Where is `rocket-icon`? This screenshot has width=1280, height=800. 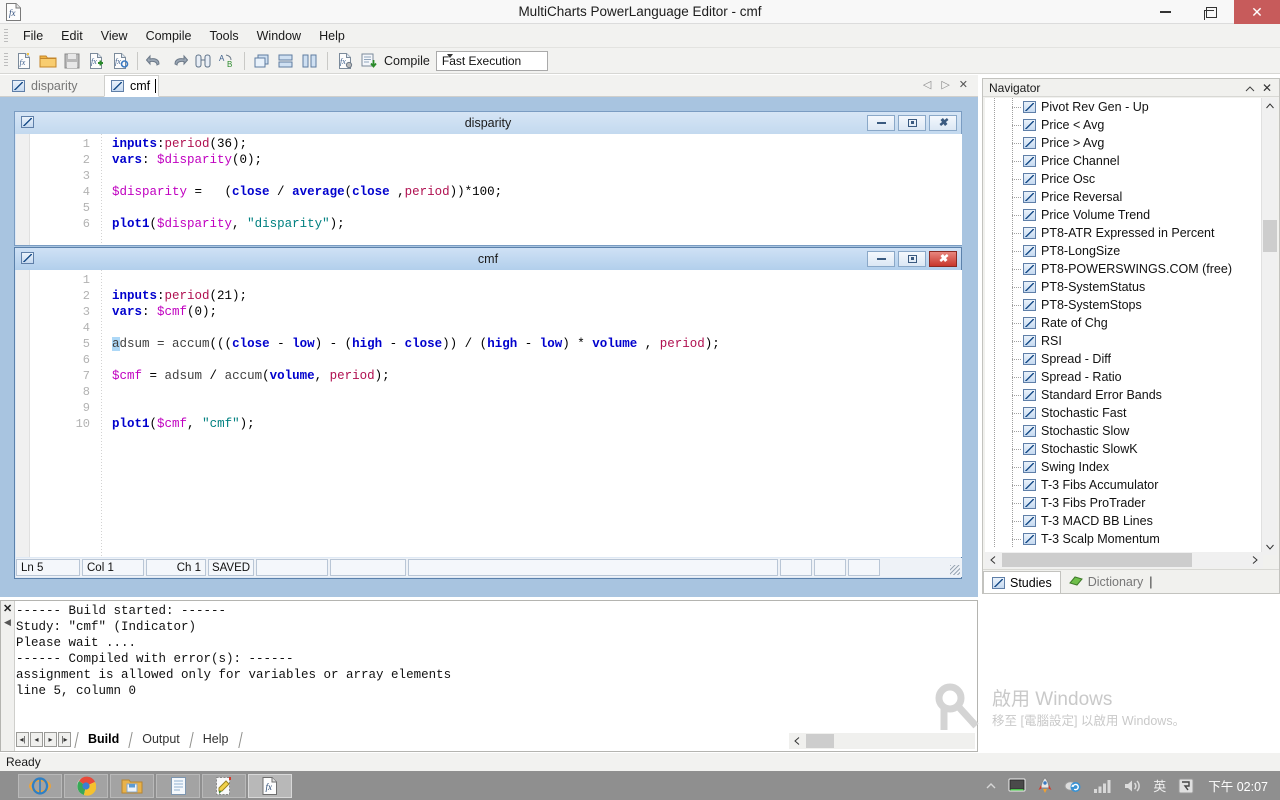
rocket-icon is located at coordinates (1045, 785).